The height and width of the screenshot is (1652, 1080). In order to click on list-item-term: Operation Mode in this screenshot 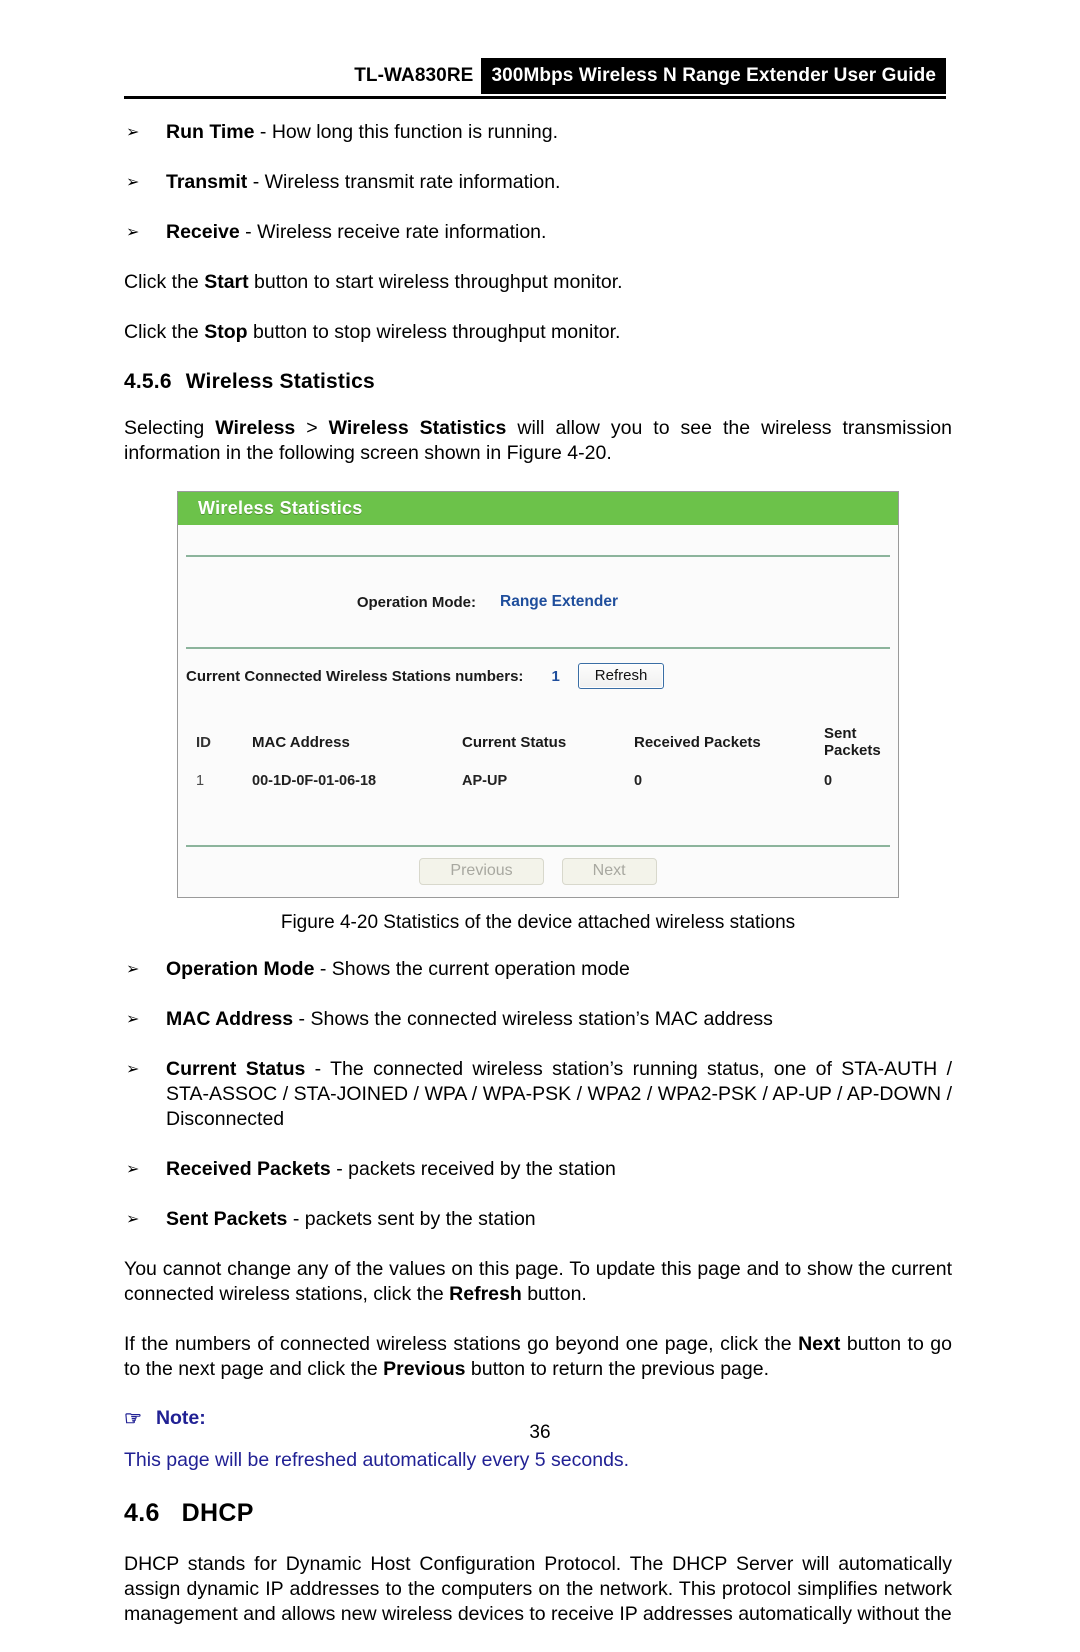, I will do `click(240, 969)`.